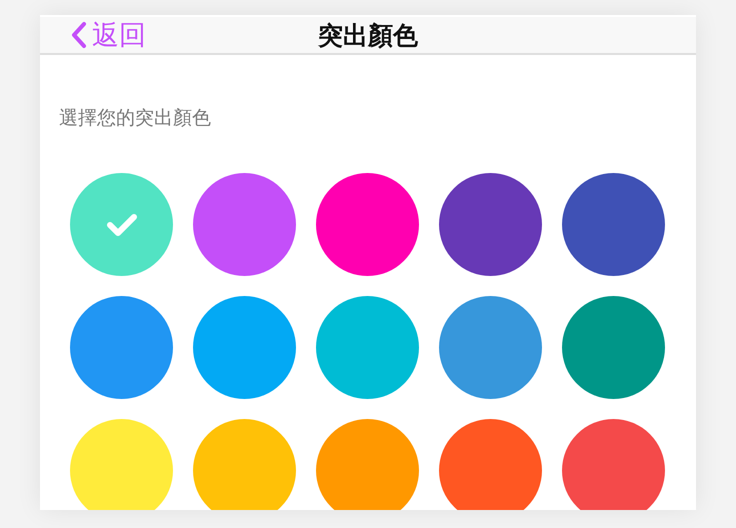 Image resolution: width=736 pixels, height=528 pixels. Describe the element at coordinates (135, 118) in the screenshot. I see `section-label: 選擇您的突出顏色` at that location.